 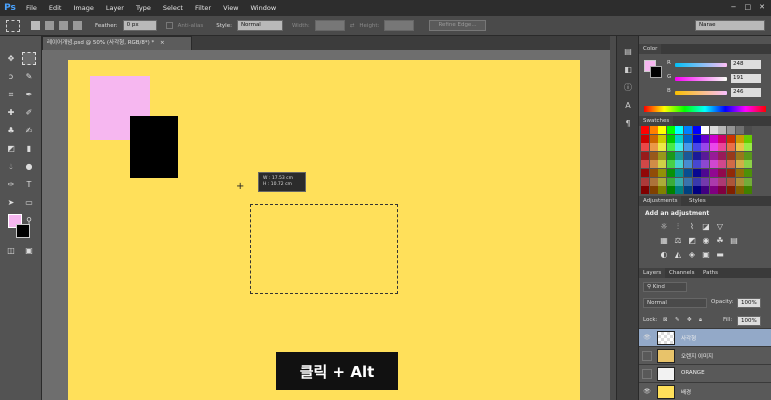 What do you see at coordinates (665, 320) in the screenshot?
I see `lock-pixels-icon: ⊠` at bounding box center [665, 320].